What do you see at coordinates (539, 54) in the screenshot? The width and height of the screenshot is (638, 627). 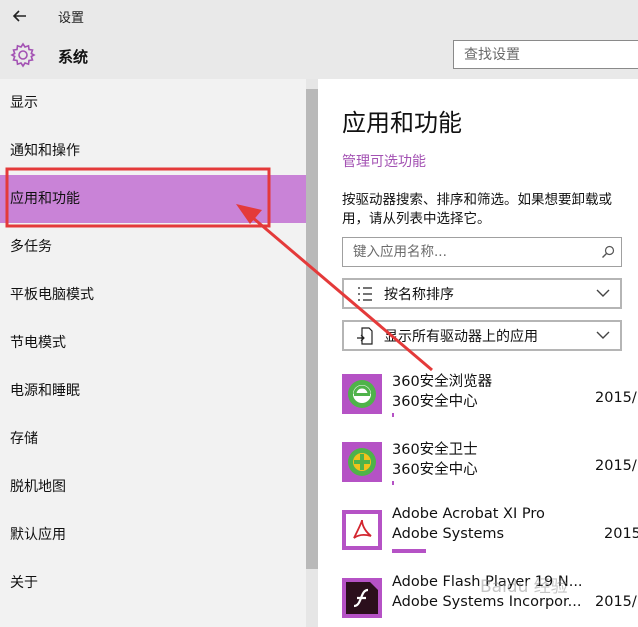 I see `settings-search-input` at bounding box center [539, 54].